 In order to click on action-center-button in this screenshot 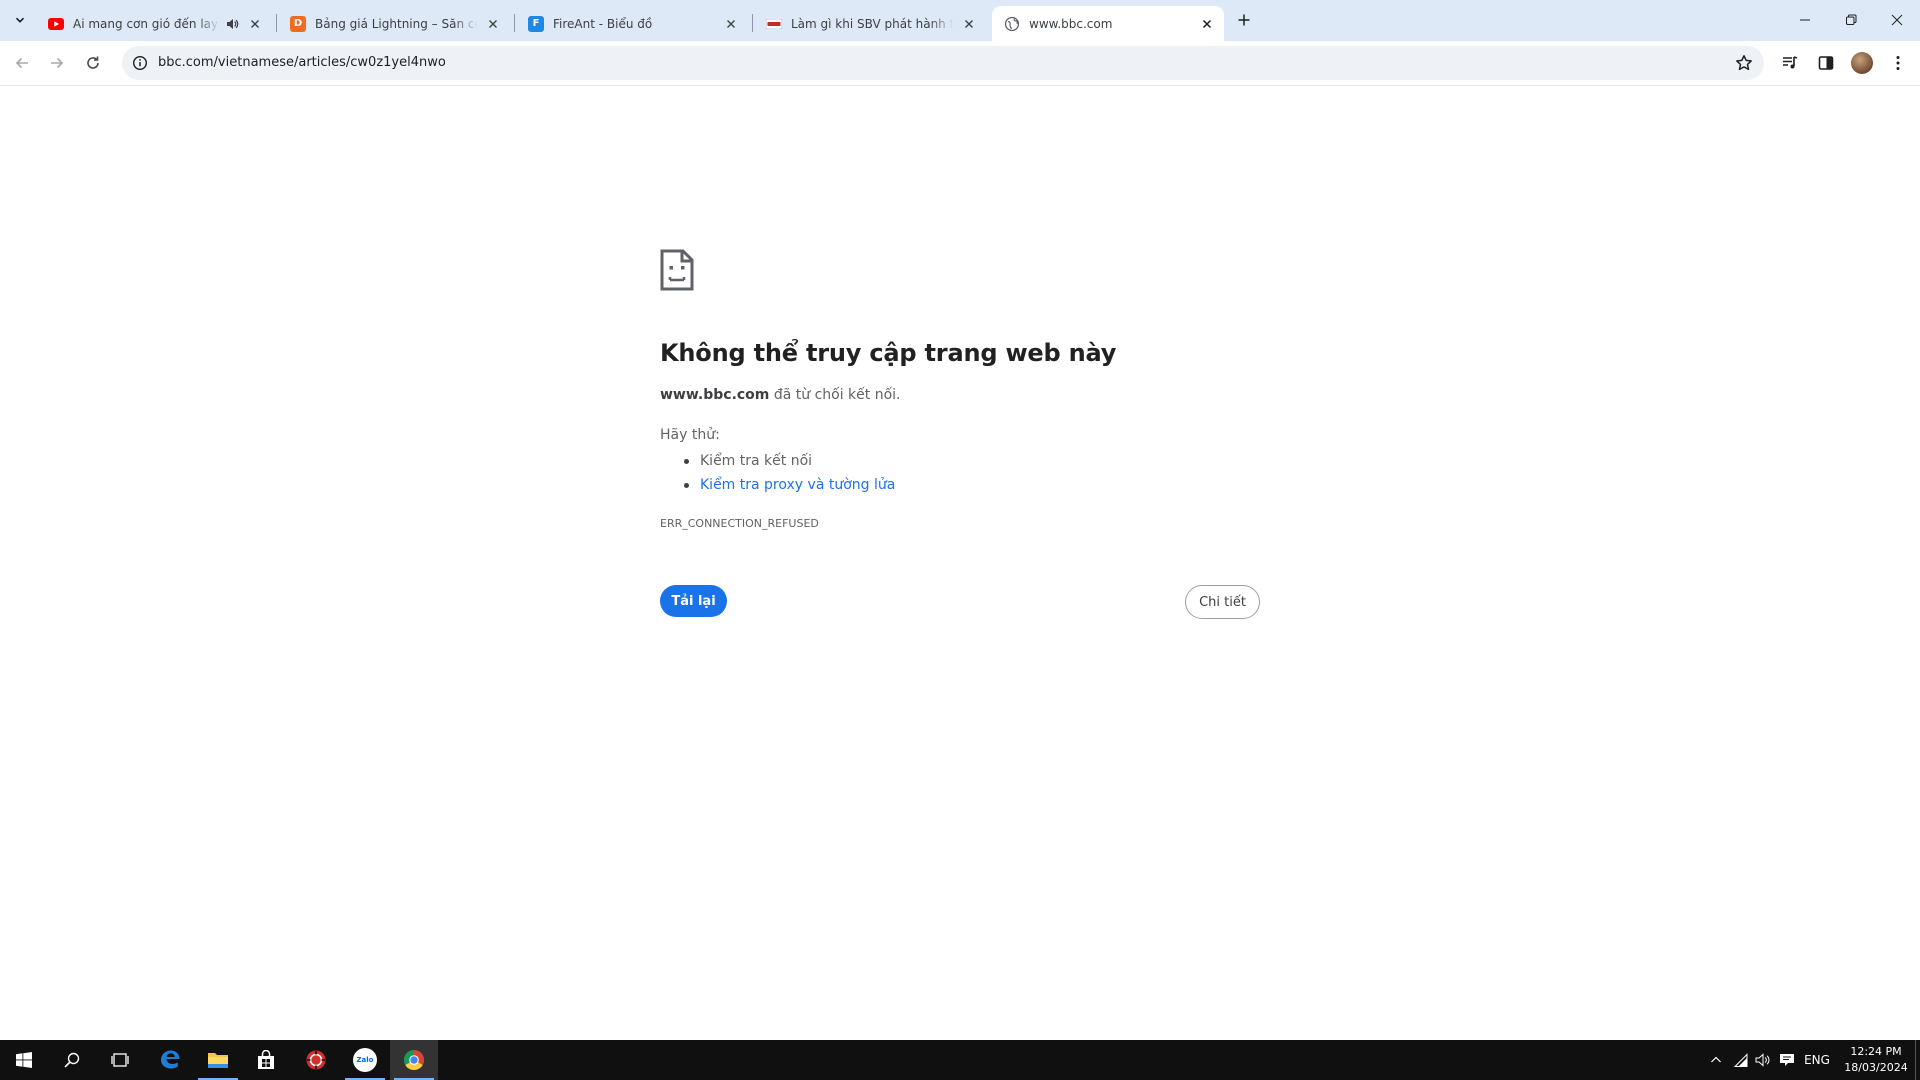, I will do `click(1787, 1060)`.